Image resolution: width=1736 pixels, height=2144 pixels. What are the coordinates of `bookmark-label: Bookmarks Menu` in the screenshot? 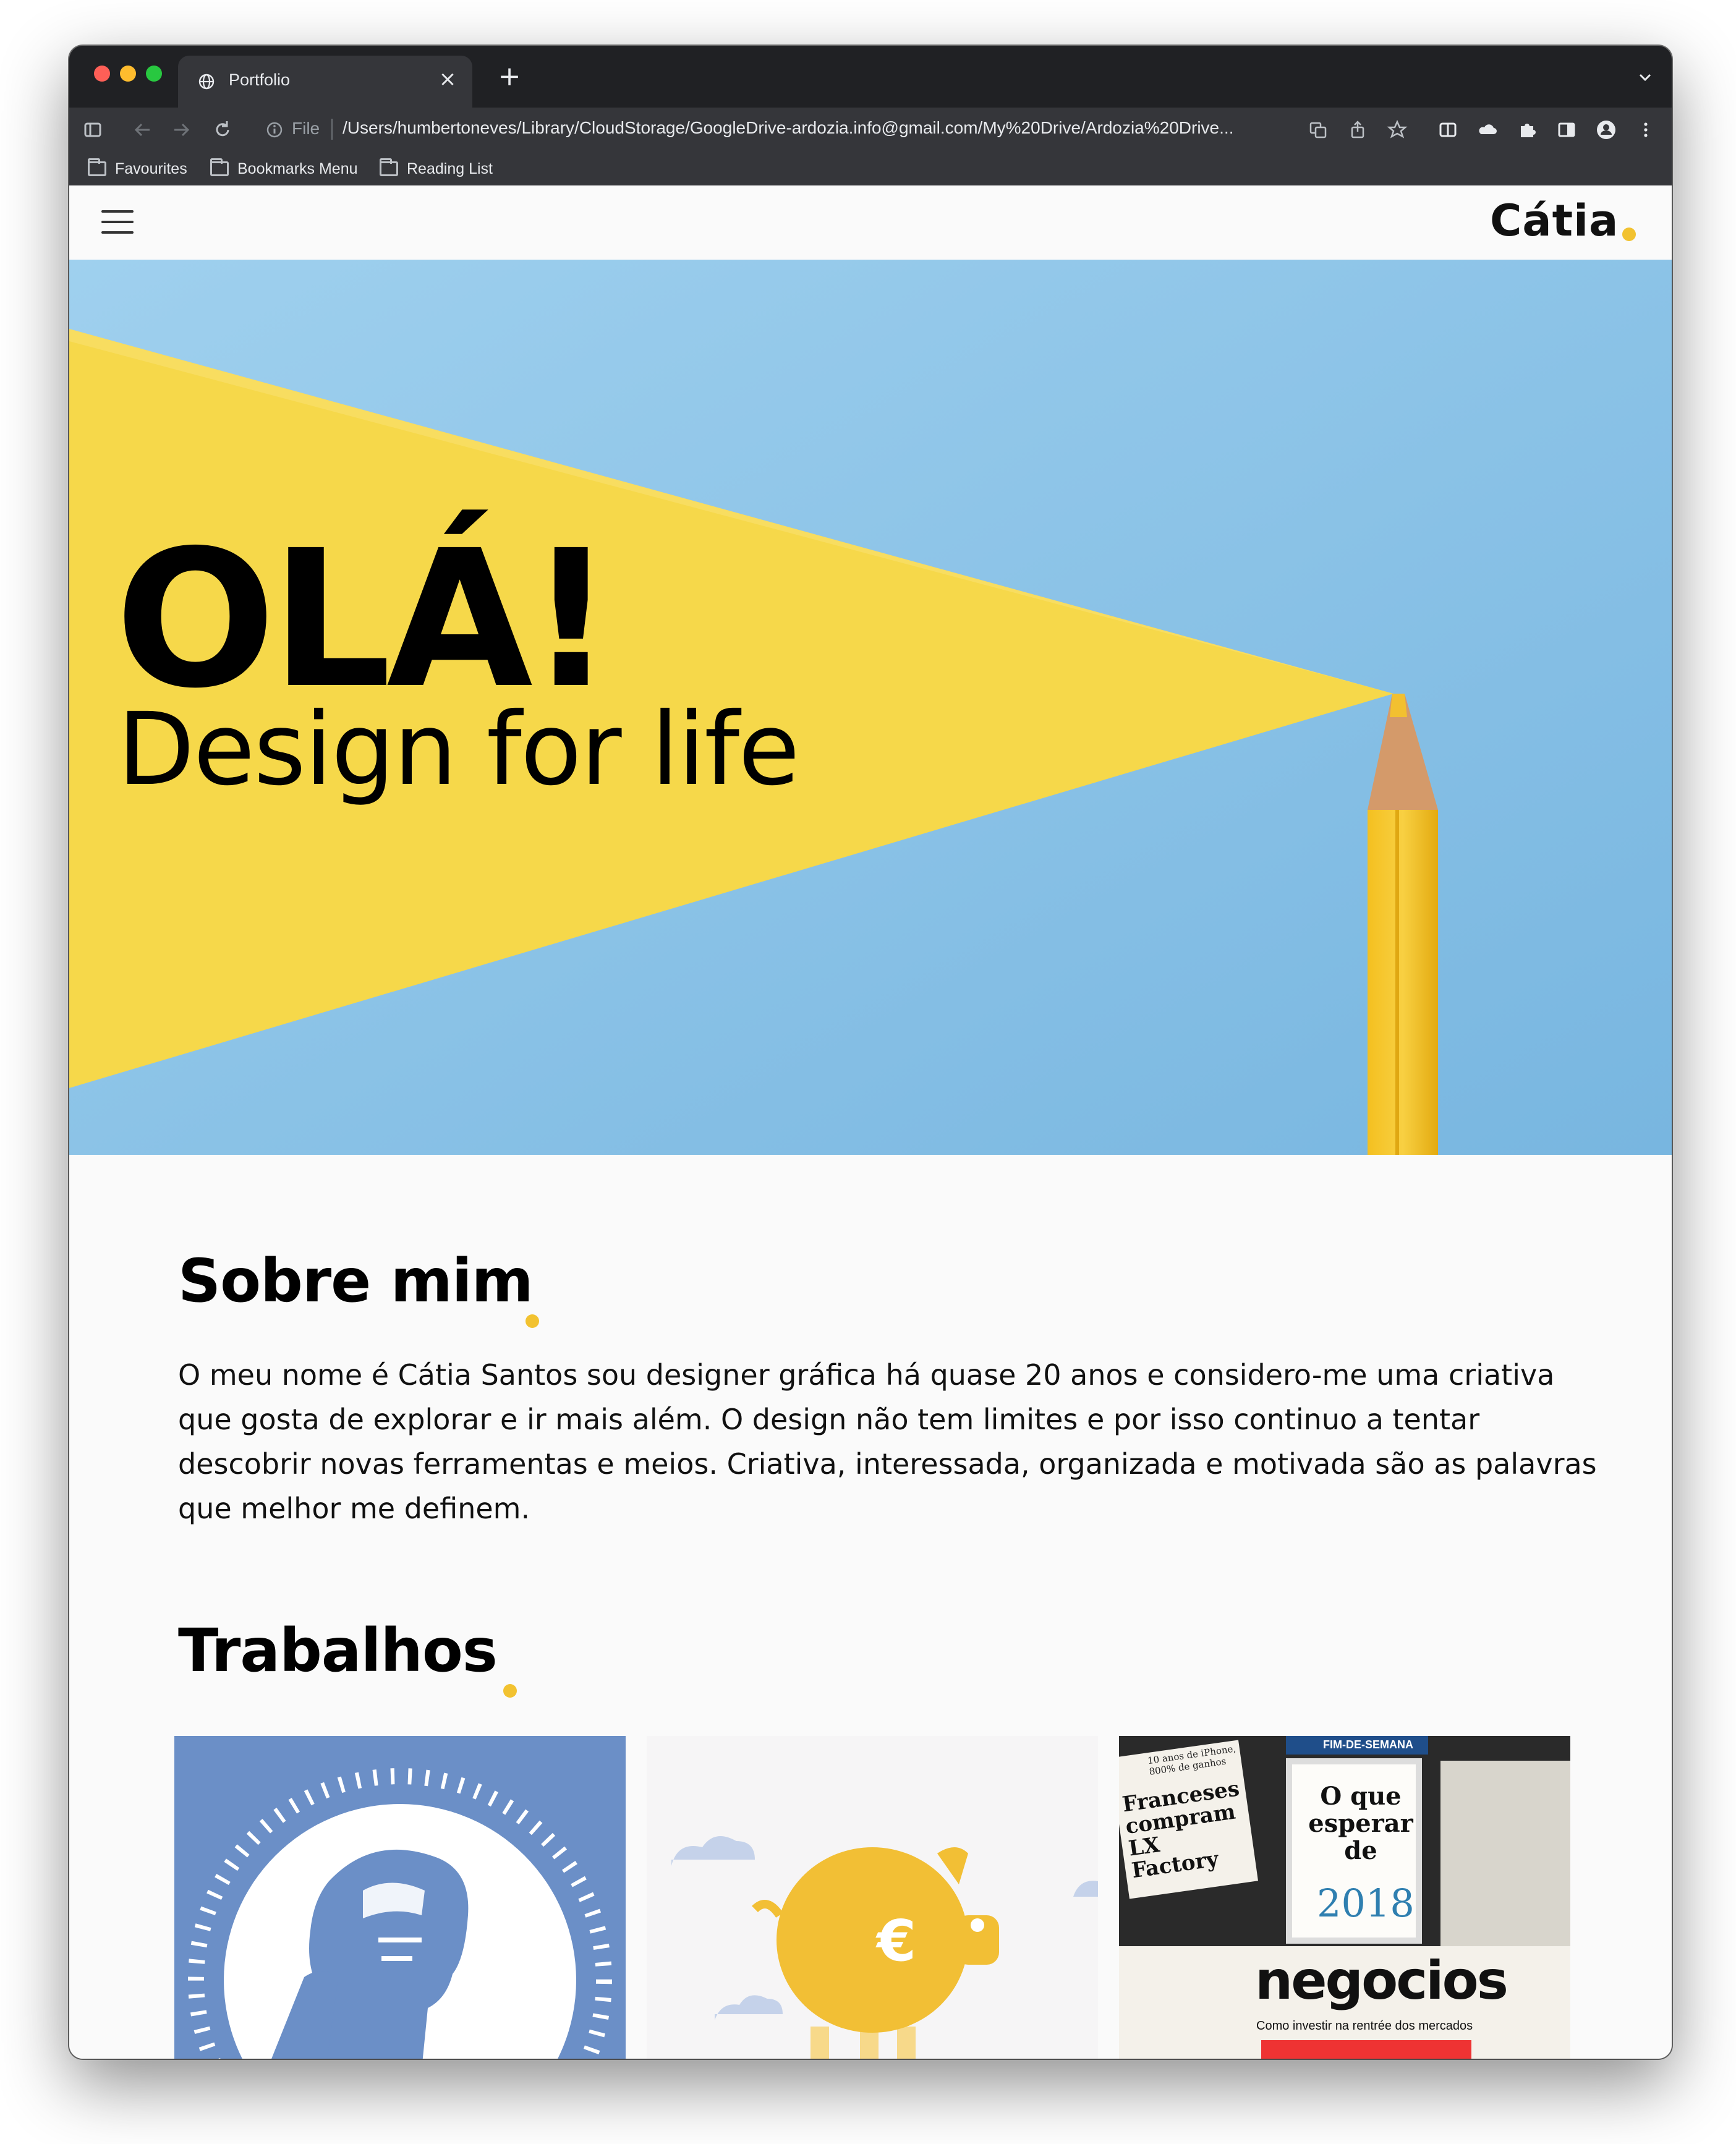 It's located at (297, 169).